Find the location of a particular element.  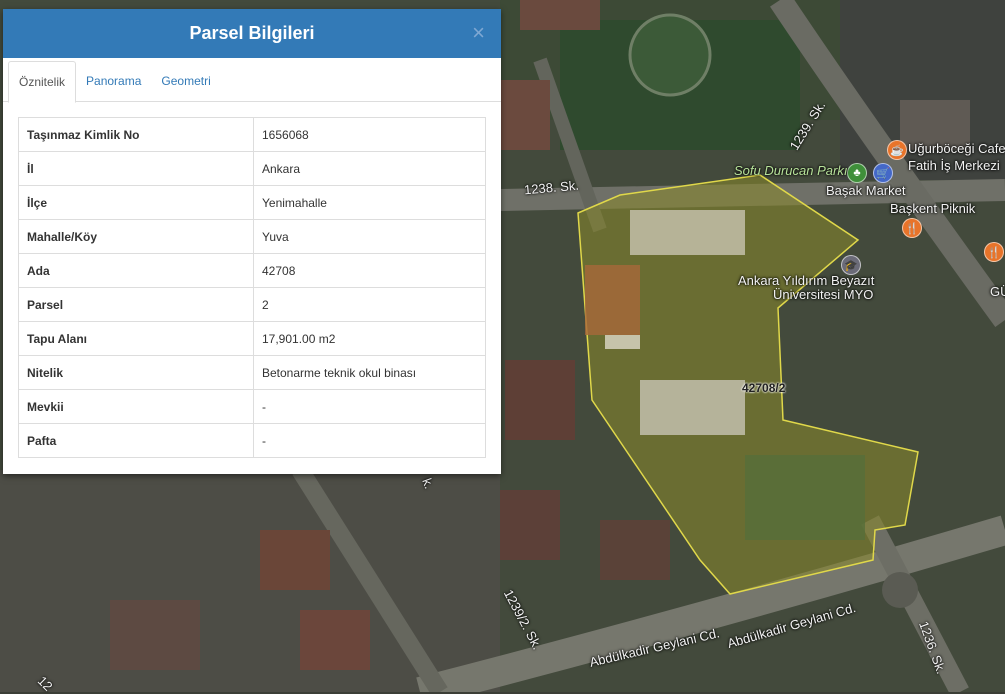

attribute-value: 17,901.00 m2 is located at coordinates (369, 338).